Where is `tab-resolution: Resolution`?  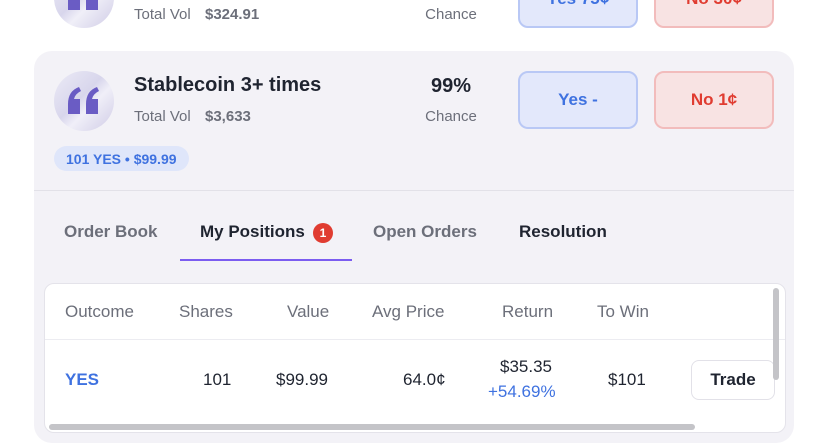
tab-resolution: Resolution is located at coordinates (563, 232).